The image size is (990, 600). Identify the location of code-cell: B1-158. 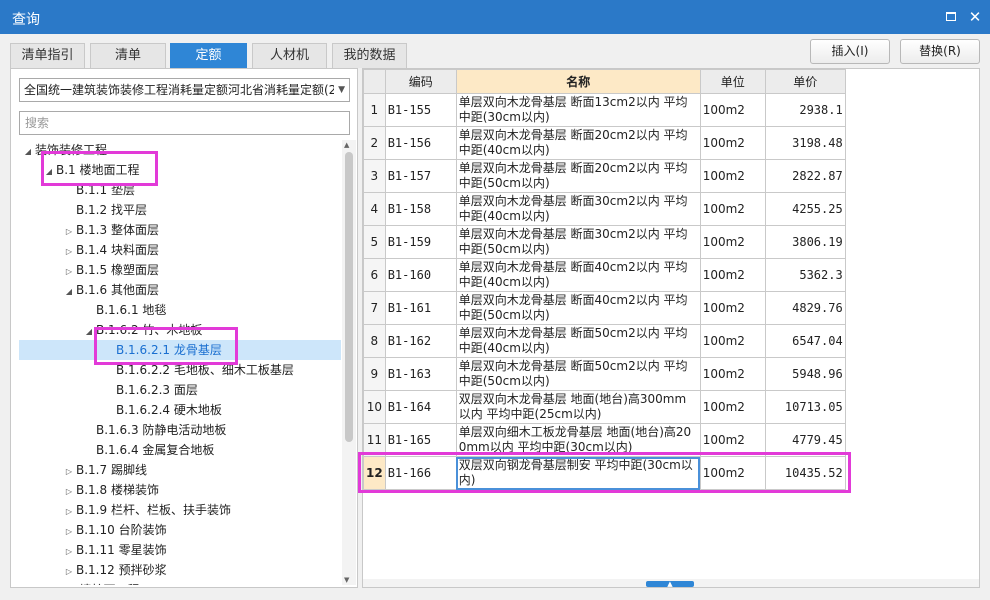
(420, 209).